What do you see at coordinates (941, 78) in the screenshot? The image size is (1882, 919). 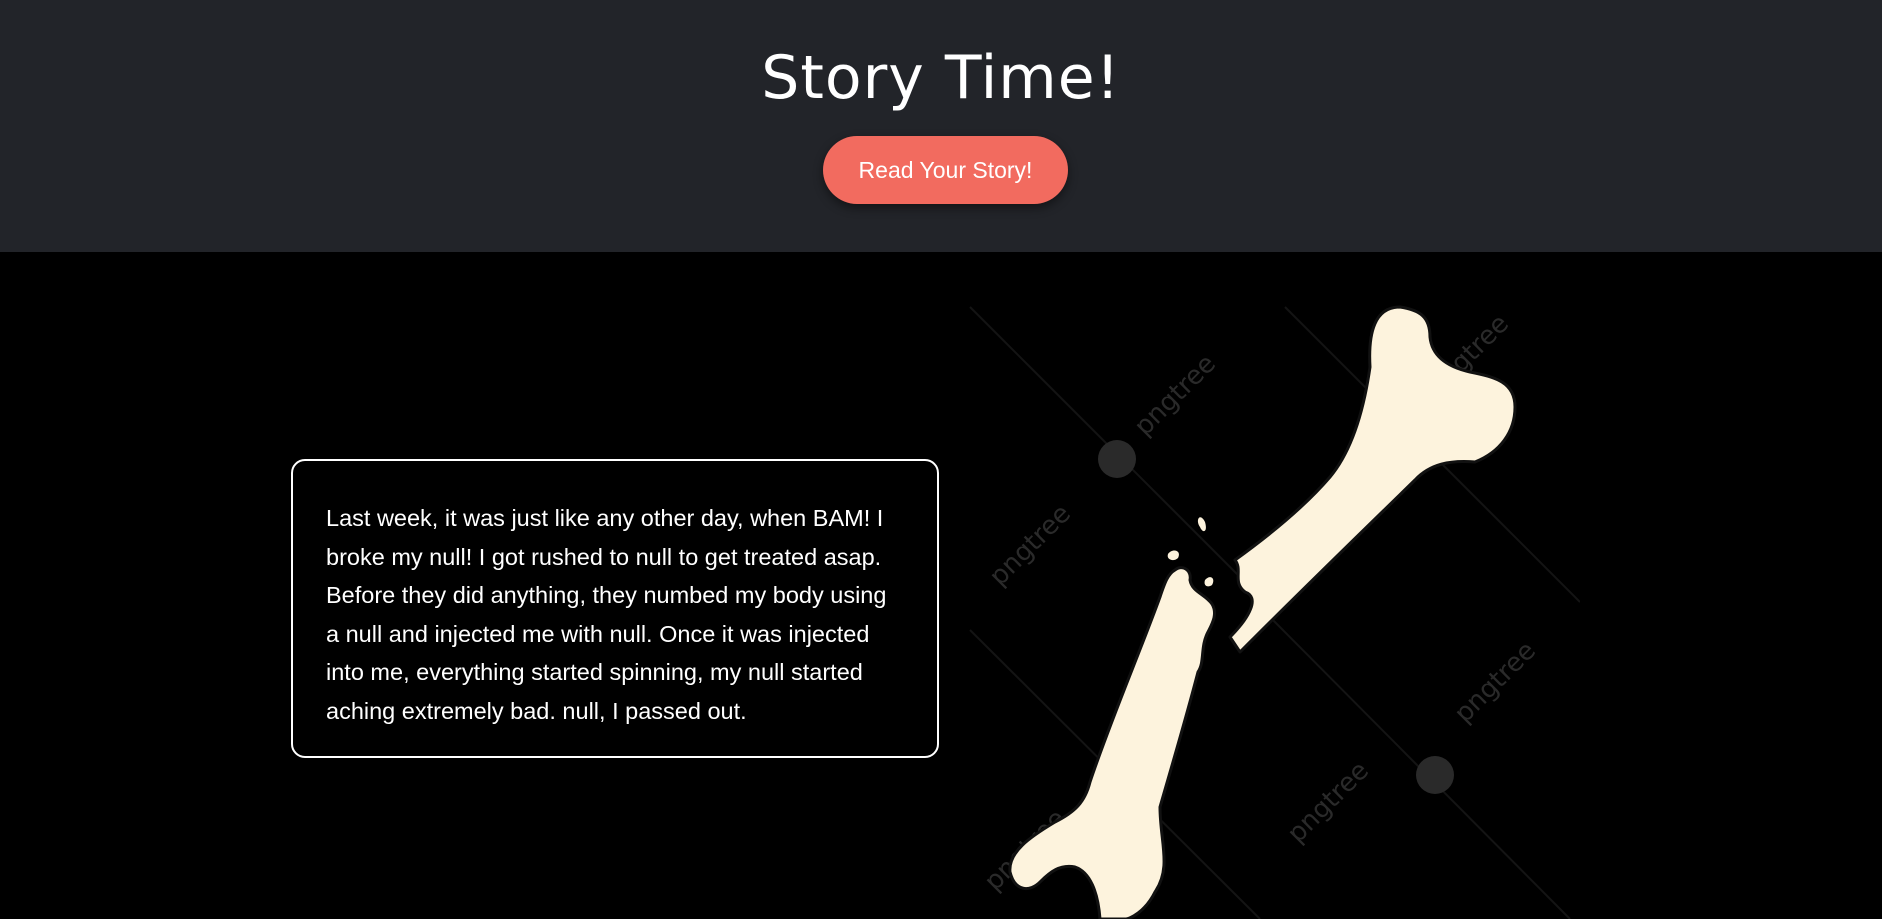 I see `page-title: Story Time!` at bounding box center [941, 78].